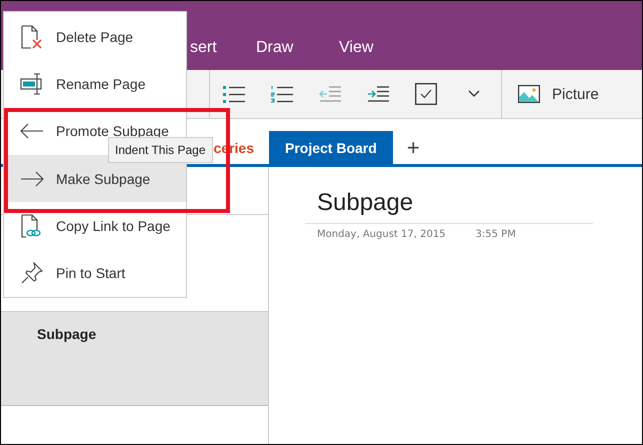 This screenshot has height=445, width=643. I want to click on tooltip: Indent This Page, so click(160, 150).